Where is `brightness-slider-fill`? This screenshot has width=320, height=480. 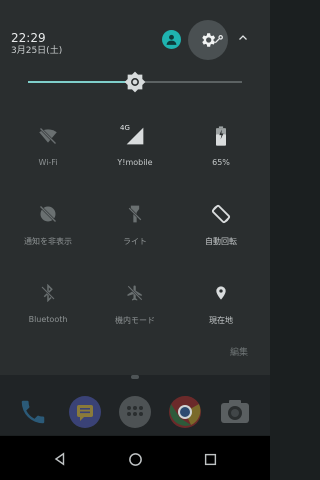
brightness-slider-fill is located at coordinates (81, 82).